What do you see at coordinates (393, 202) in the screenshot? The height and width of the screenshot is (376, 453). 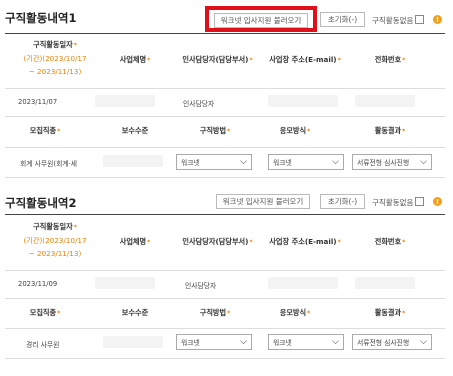 I see `no-activity-label-2: 구직활동없음` at bounding box center [393, 202].